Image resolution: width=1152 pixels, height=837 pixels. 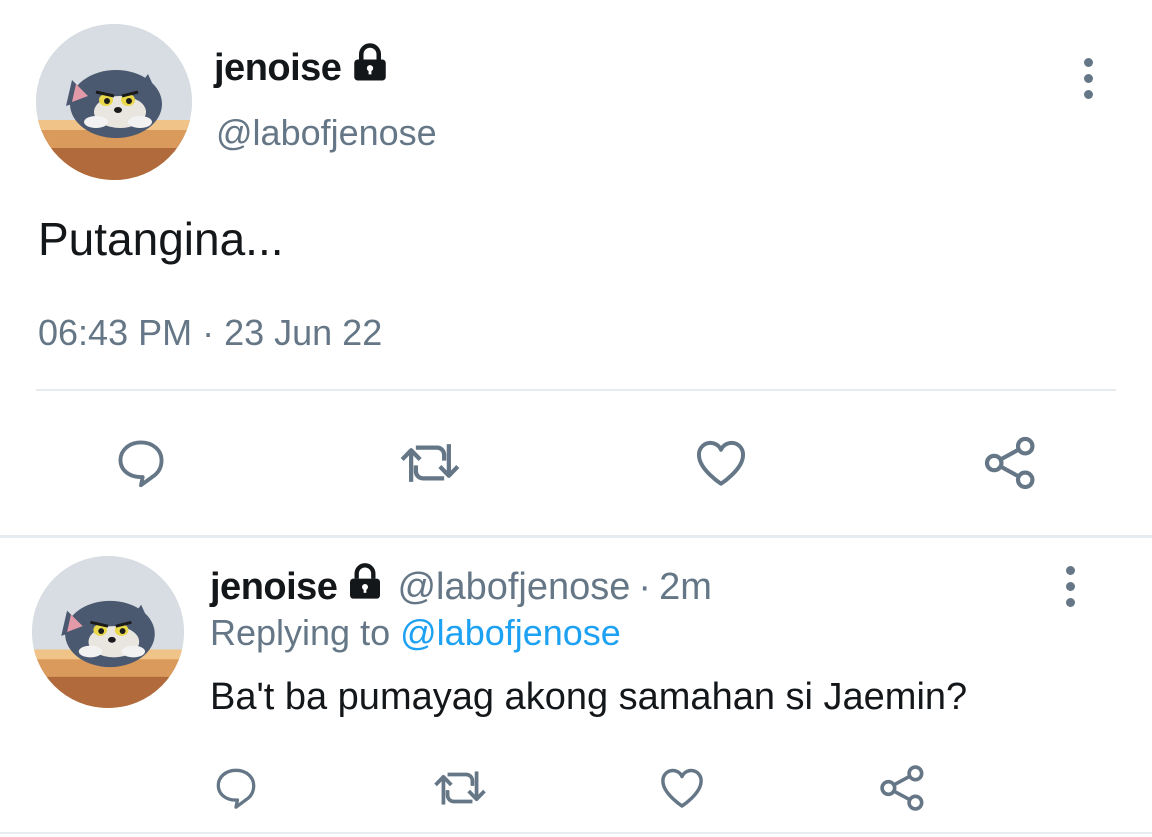 I want to click on reply-header: jenoise @labofjenose · 2m, so click(x=461, y=587).